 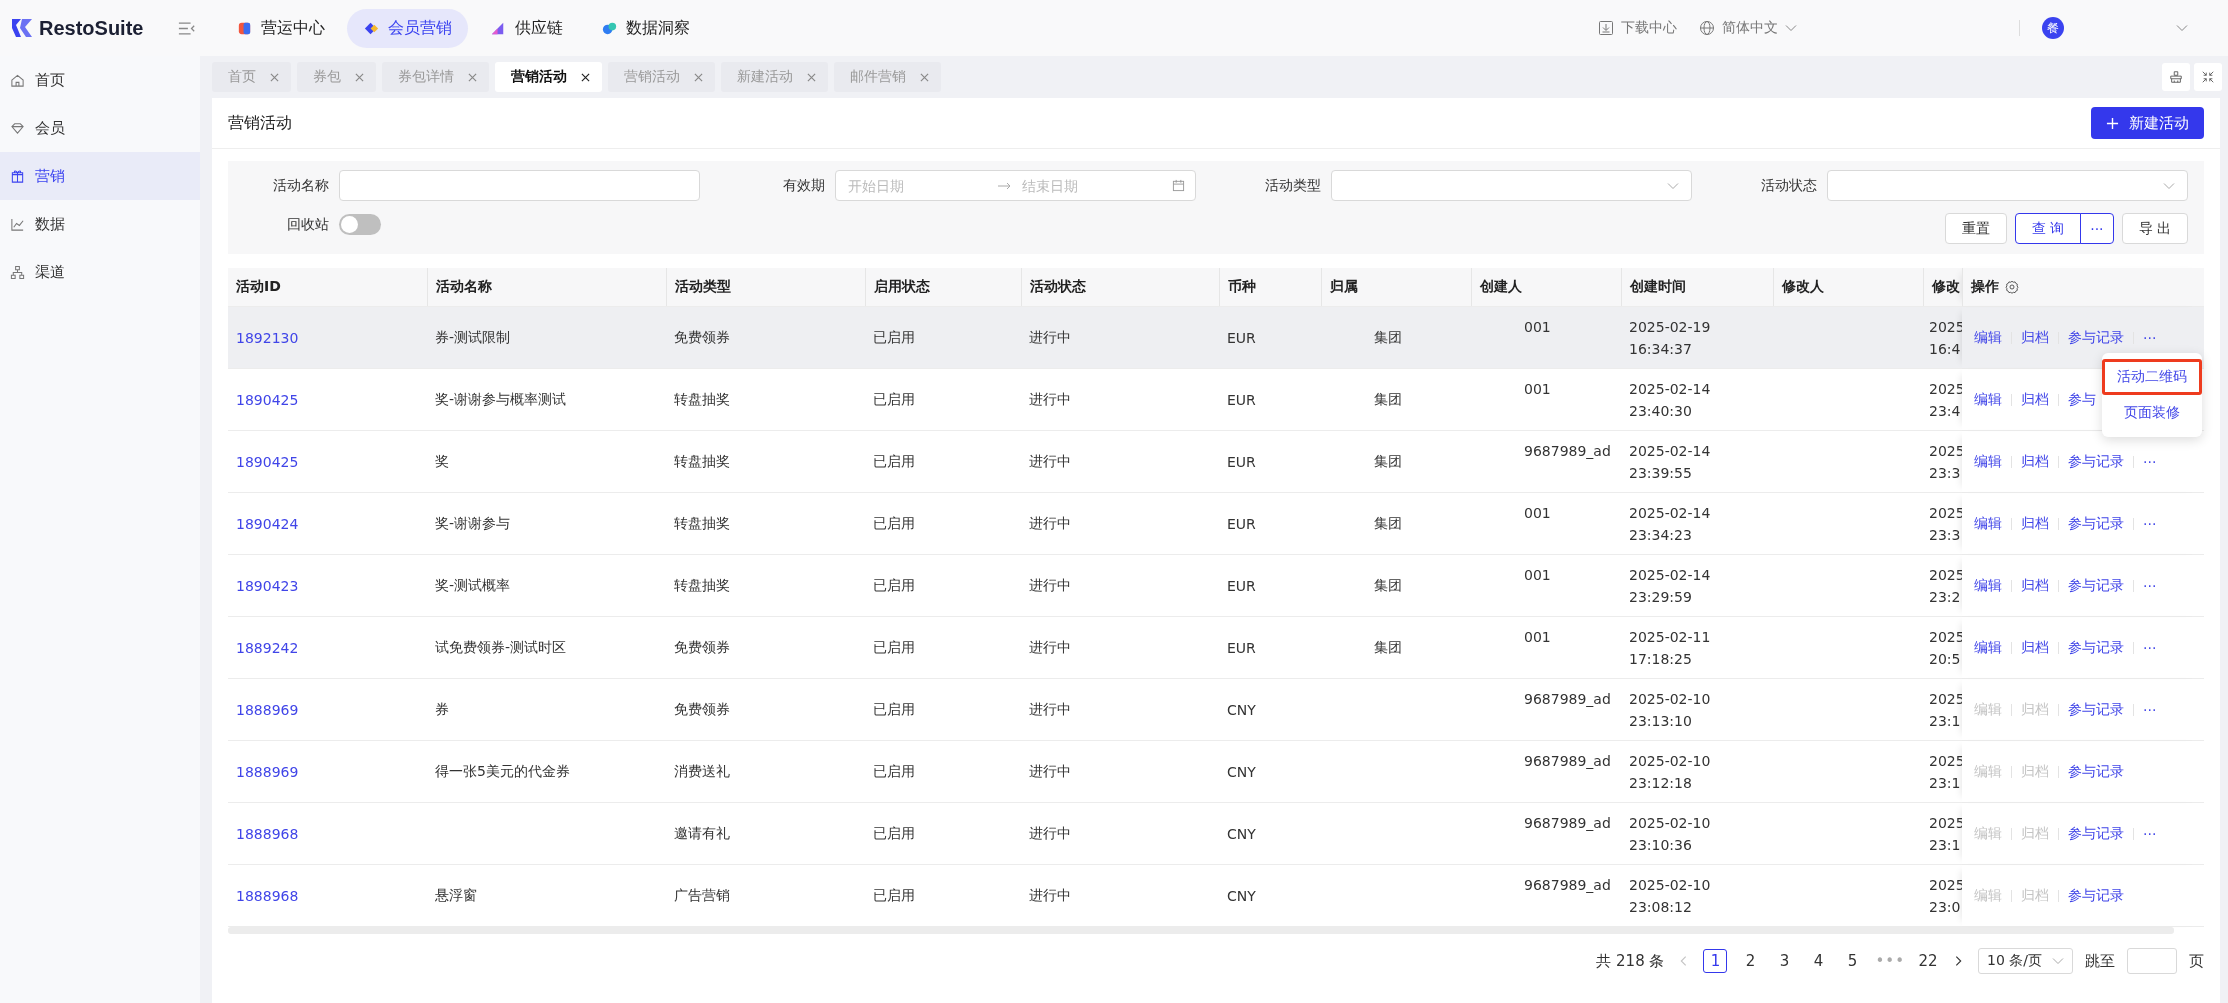 I want to click on sidebar-item: 首页, so click(x=100, y=80).